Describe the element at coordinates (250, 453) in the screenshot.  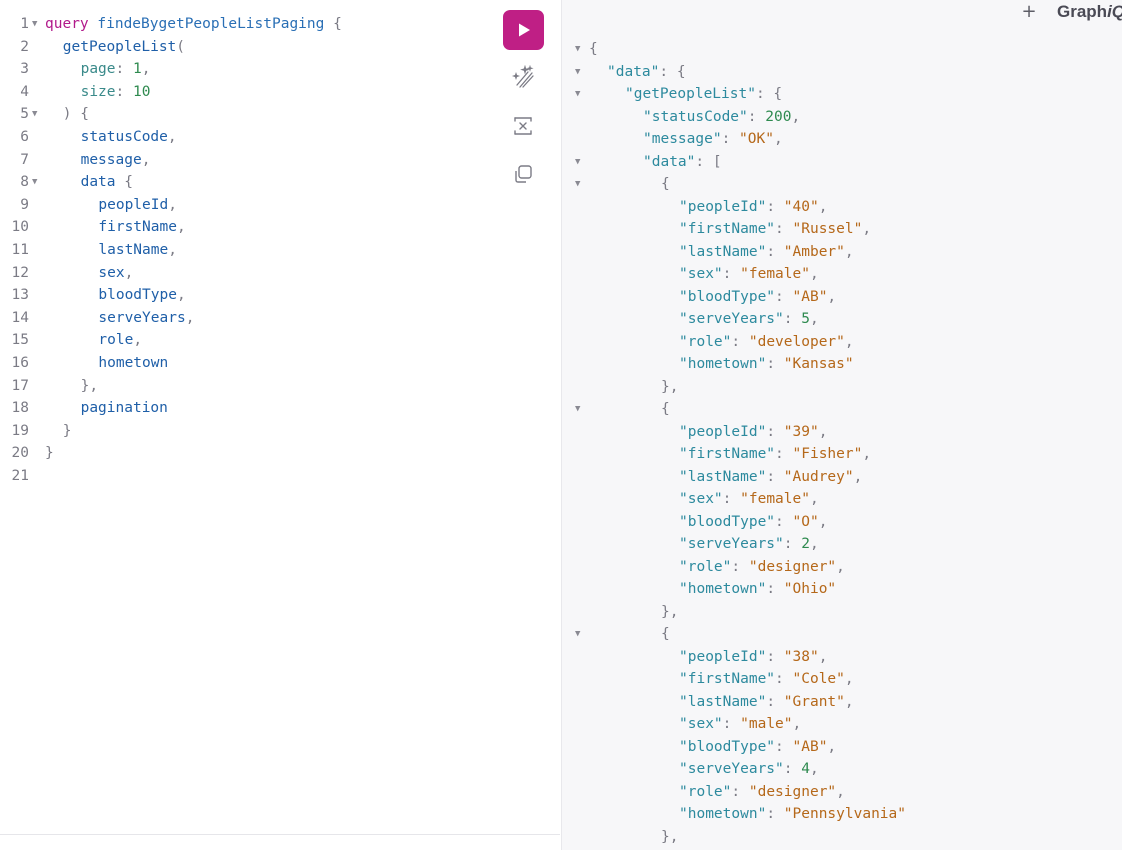
I see `editor-line: 20}` at that location.